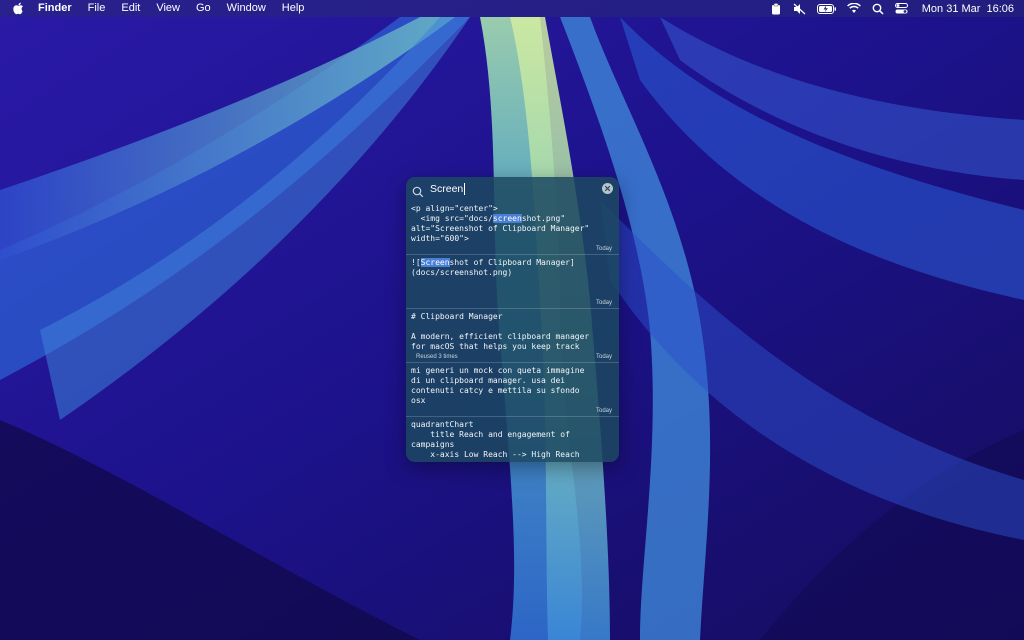 This screenshot has width=1024, height=640. What do you see at coordinates (607, 188) in the screenshot?
I see `clear-icon` at bounding box center [607, 188].